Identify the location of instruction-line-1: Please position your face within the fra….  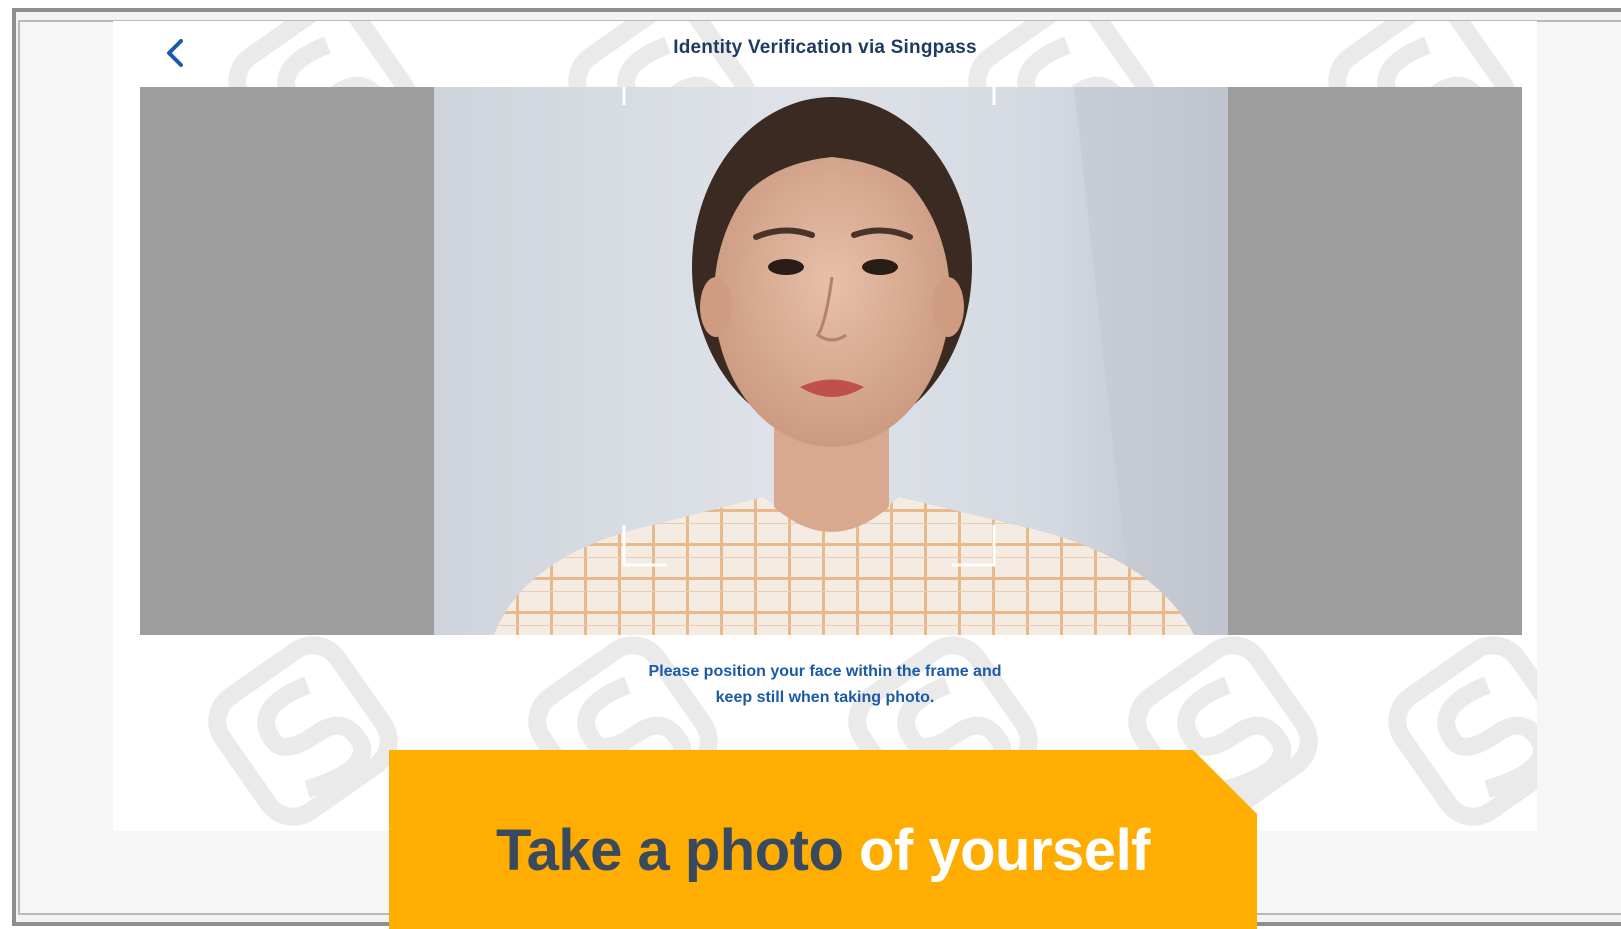
(825, 671).